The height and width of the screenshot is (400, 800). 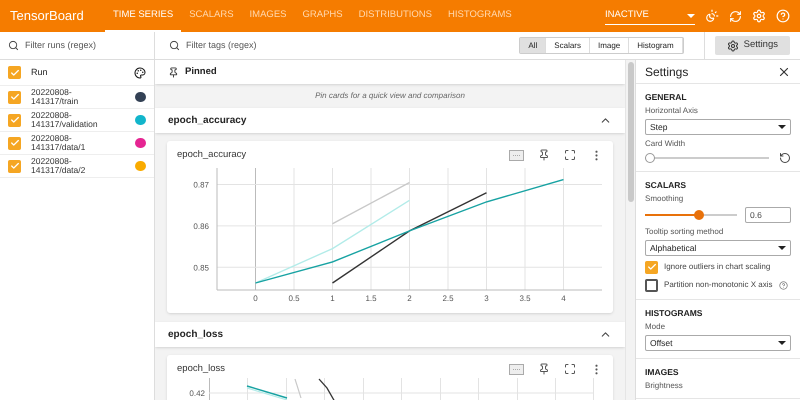 I want to click on section-title: GENERAL, so click(x=666, y=97).